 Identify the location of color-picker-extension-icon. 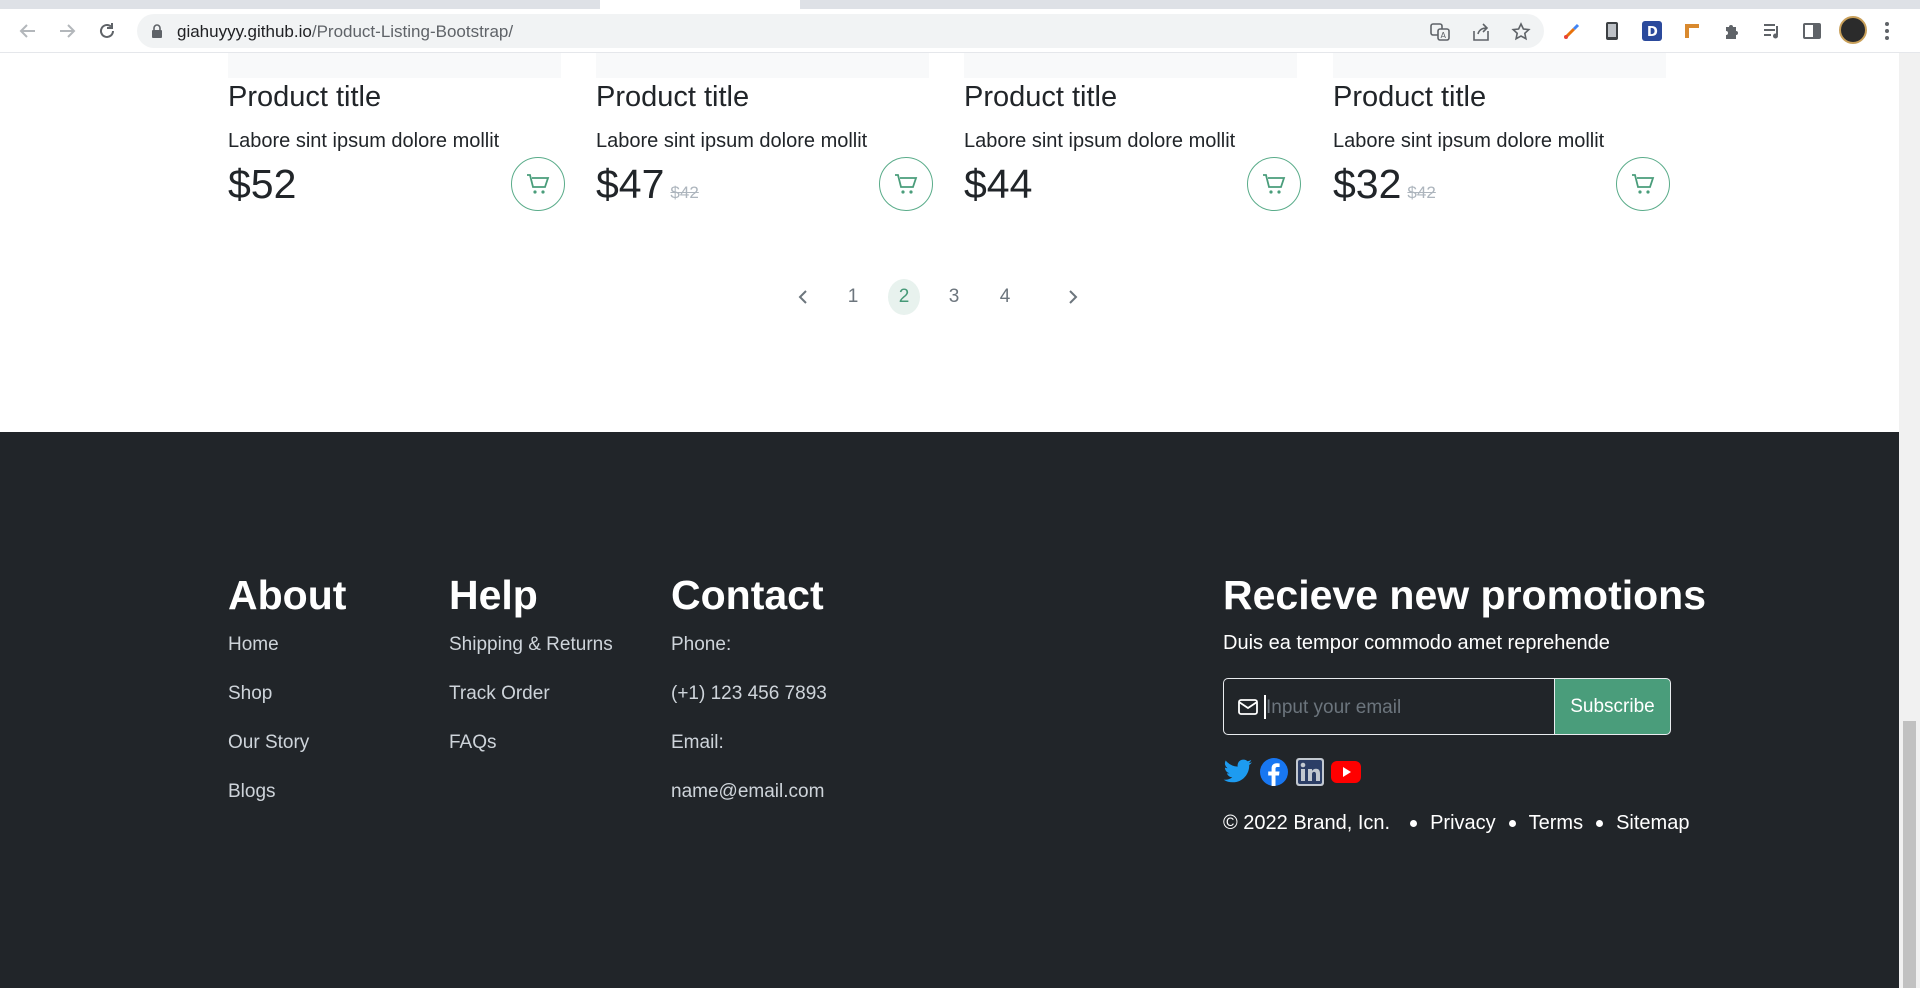
(1572, 31).